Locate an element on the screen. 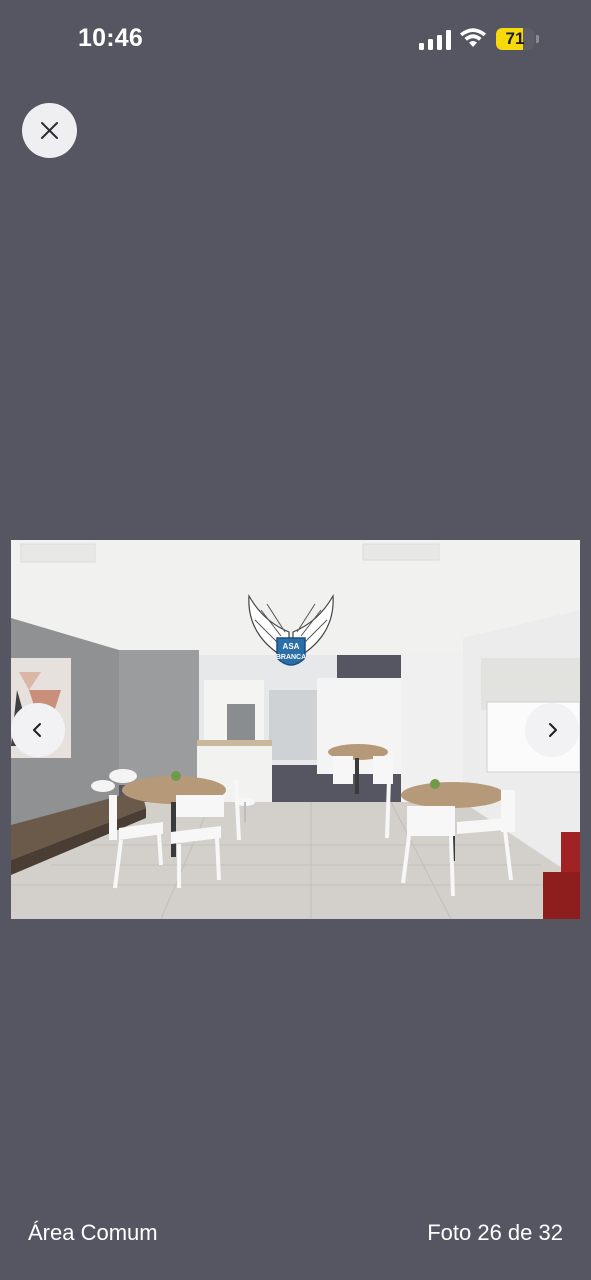 The width and height of the screenshot is (591, 1280). battery-percent: 71 is located at coordinates (515, 38).